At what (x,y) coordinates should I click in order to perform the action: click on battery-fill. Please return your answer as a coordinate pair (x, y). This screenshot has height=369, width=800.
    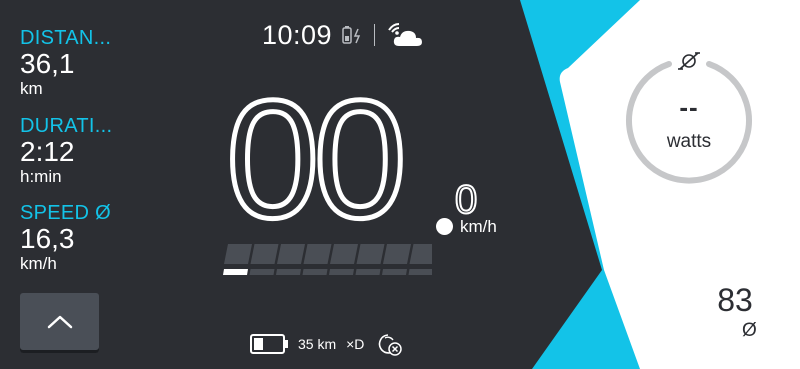
    Looking at the image, I should click on (258, 344).